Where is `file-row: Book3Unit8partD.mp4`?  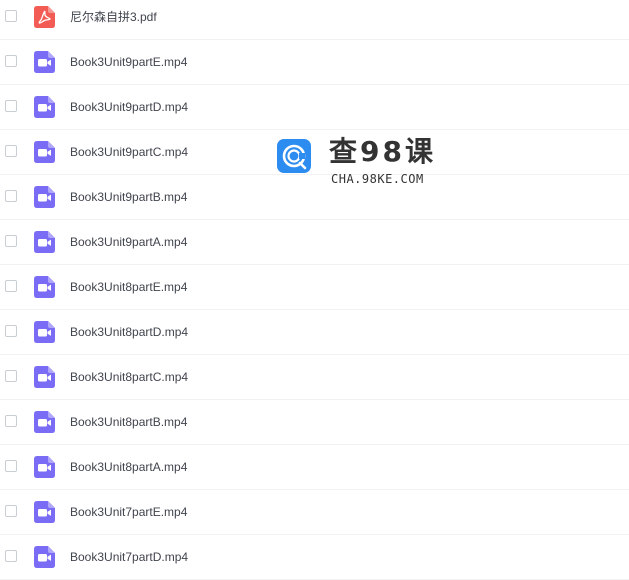 file-row: Book3Unit8partD.mp4 is located at coordinates (314, 332).